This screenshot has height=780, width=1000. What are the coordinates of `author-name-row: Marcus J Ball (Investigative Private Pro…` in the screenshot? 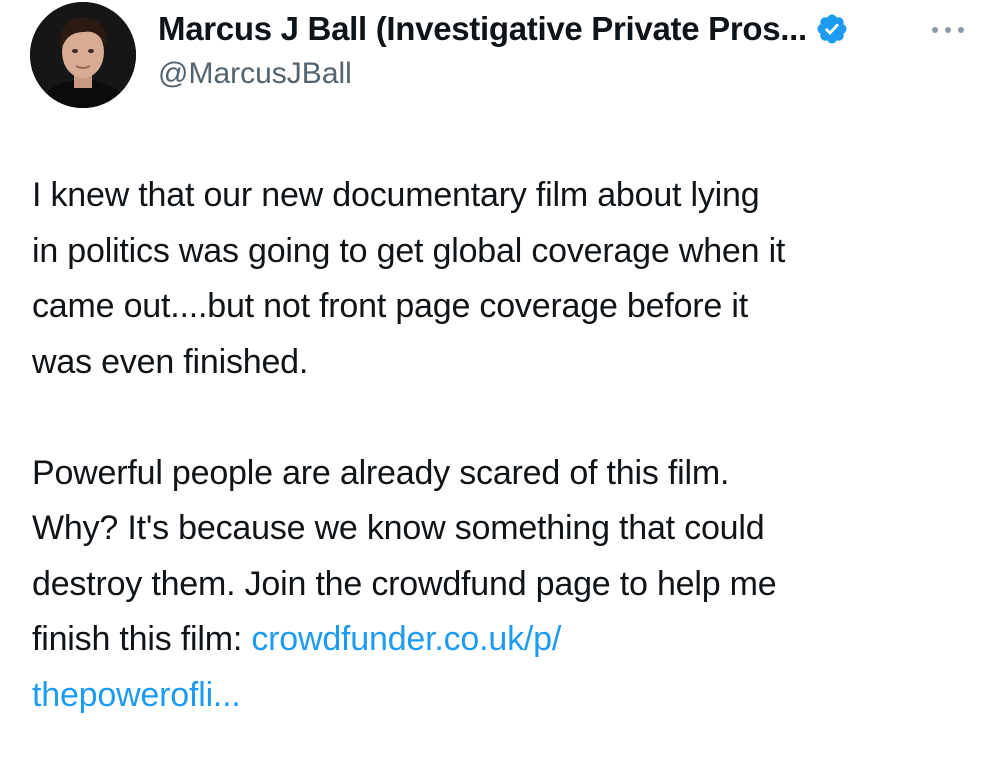 It's located at (503, 29).